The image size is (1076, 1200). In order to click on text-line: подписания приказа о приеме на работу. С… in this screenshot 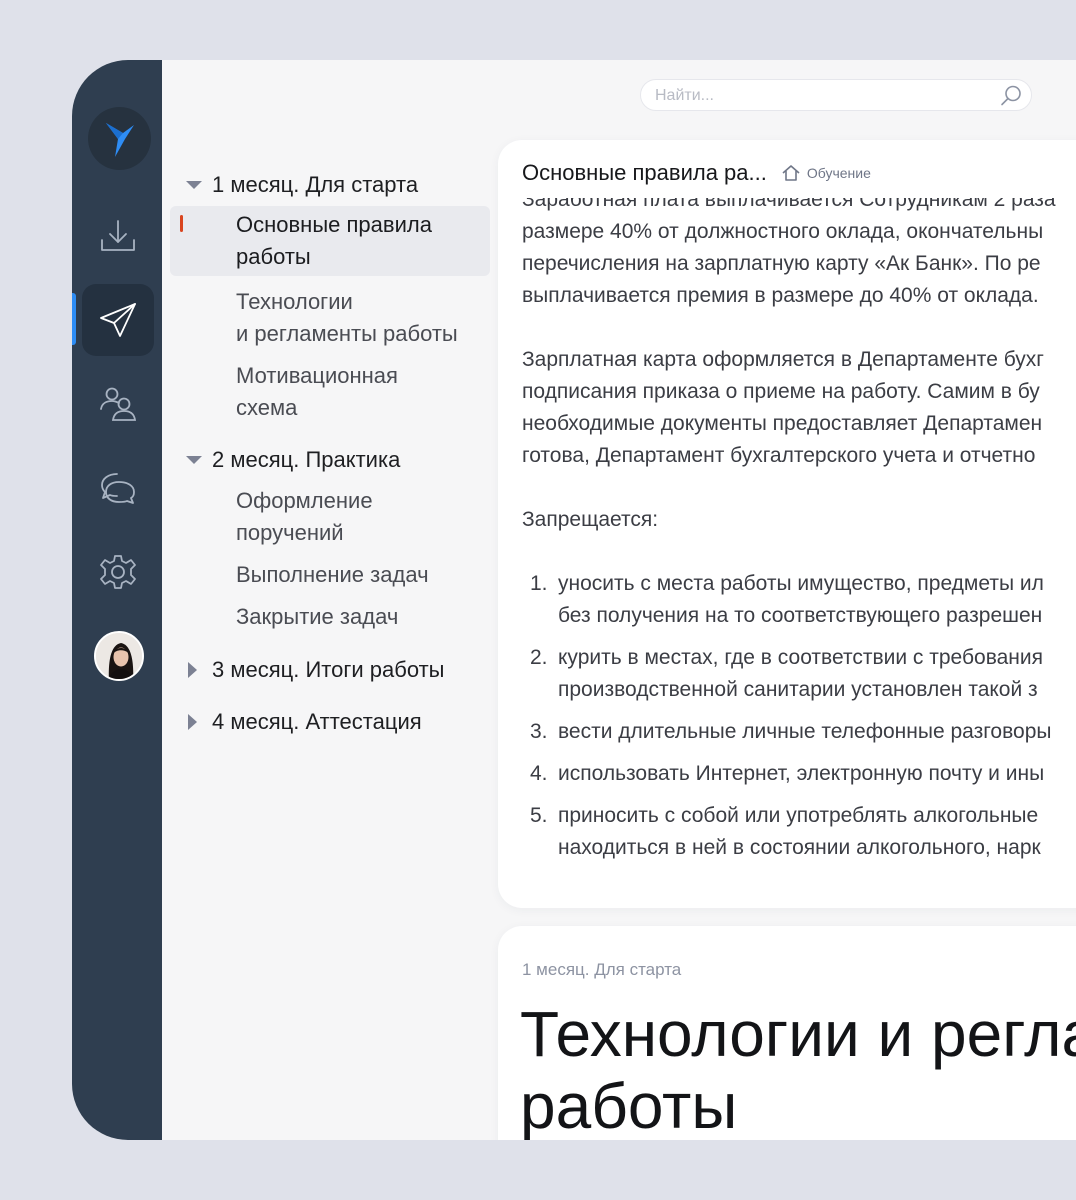, I will do `click(781, 391)`.